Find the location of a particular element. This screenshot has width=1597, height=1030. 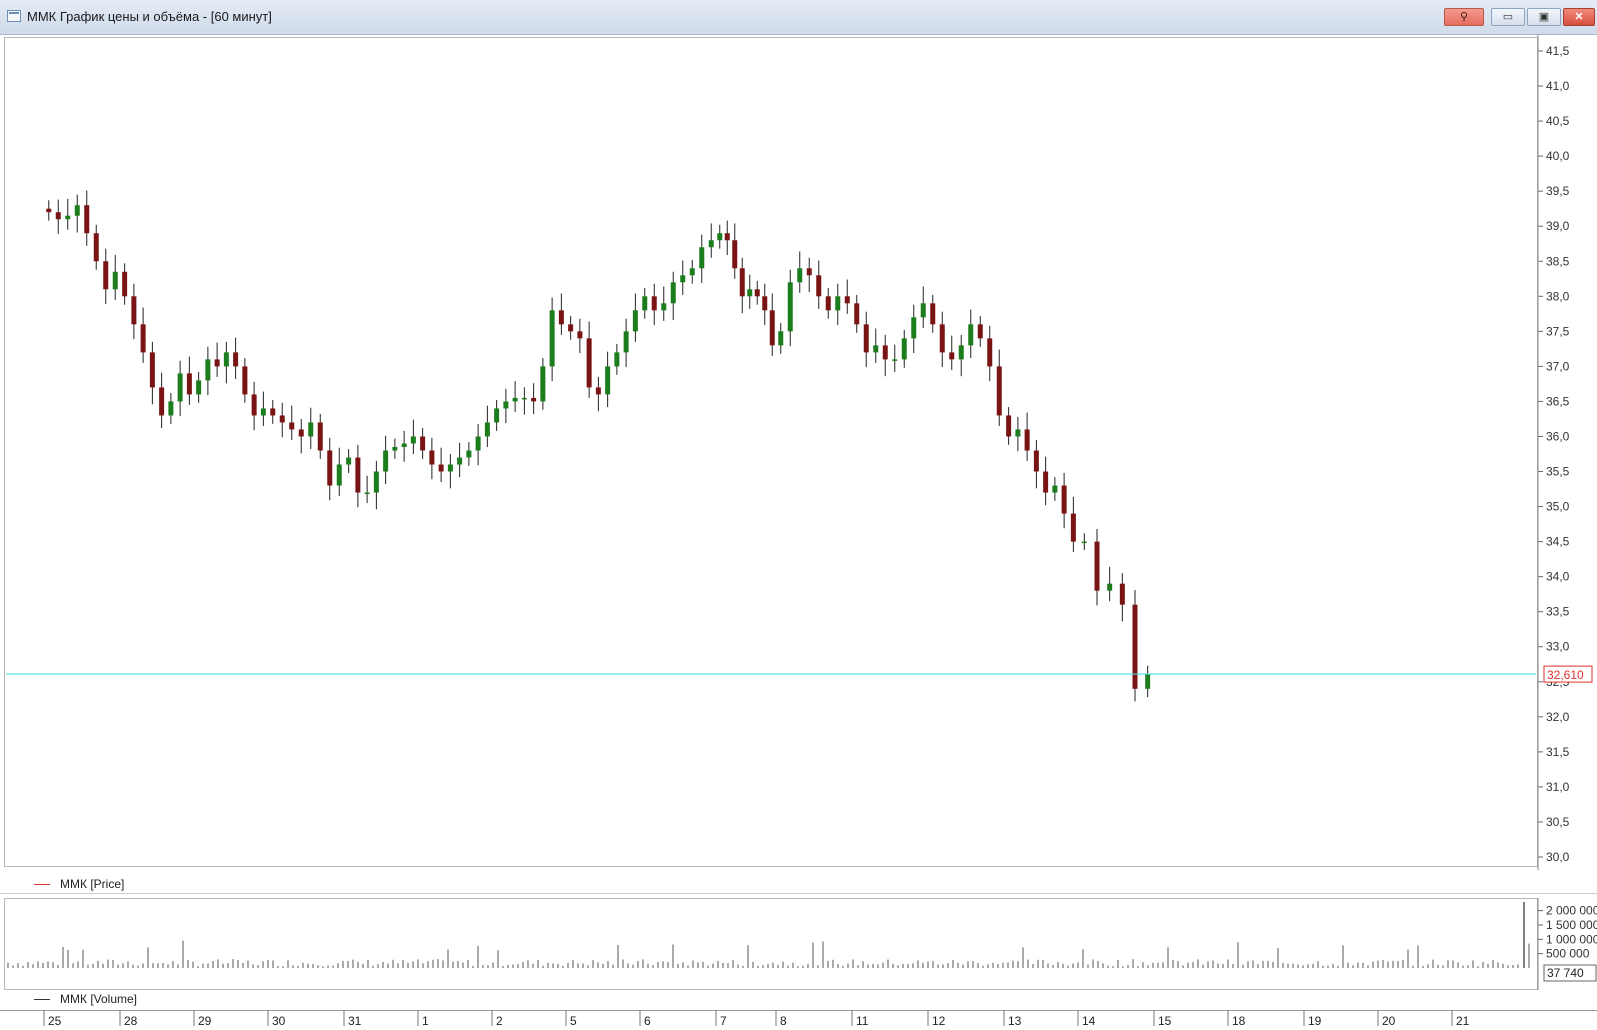

time-axis-label: 28 is located at coordinates (131, 1021).